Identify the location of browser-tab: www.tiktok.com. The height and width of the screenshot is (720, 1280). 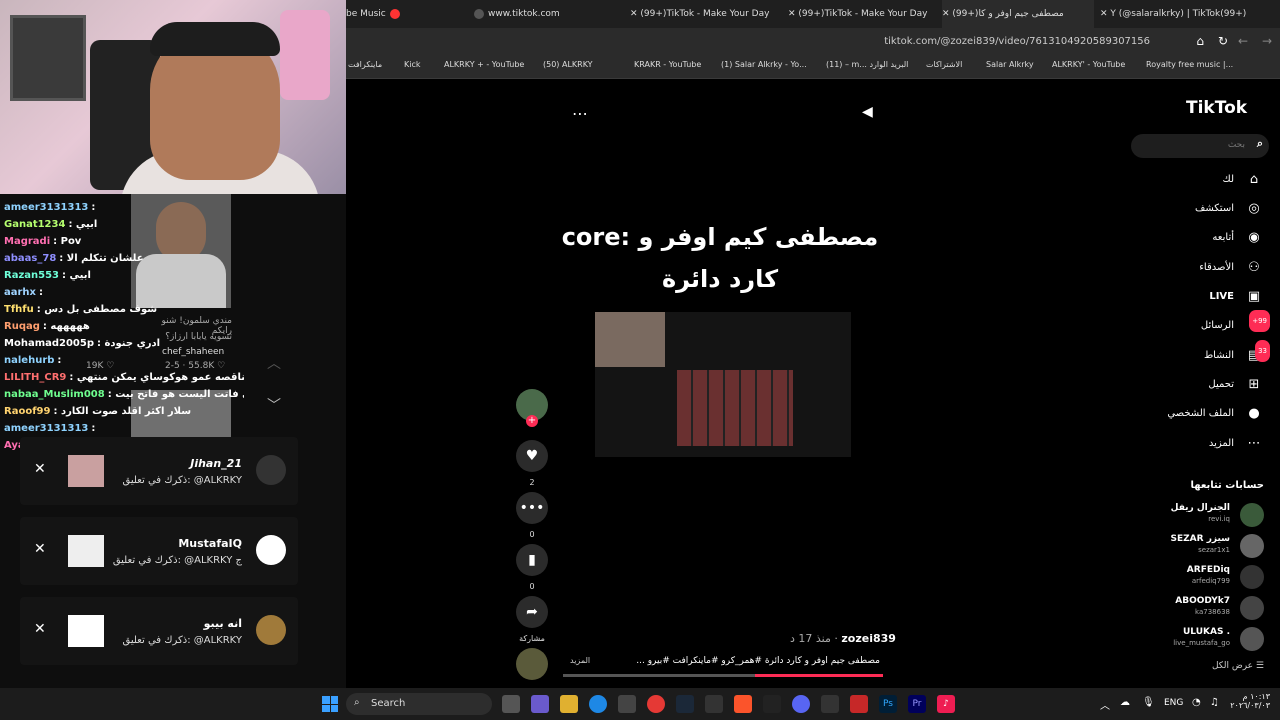
(540, 14).